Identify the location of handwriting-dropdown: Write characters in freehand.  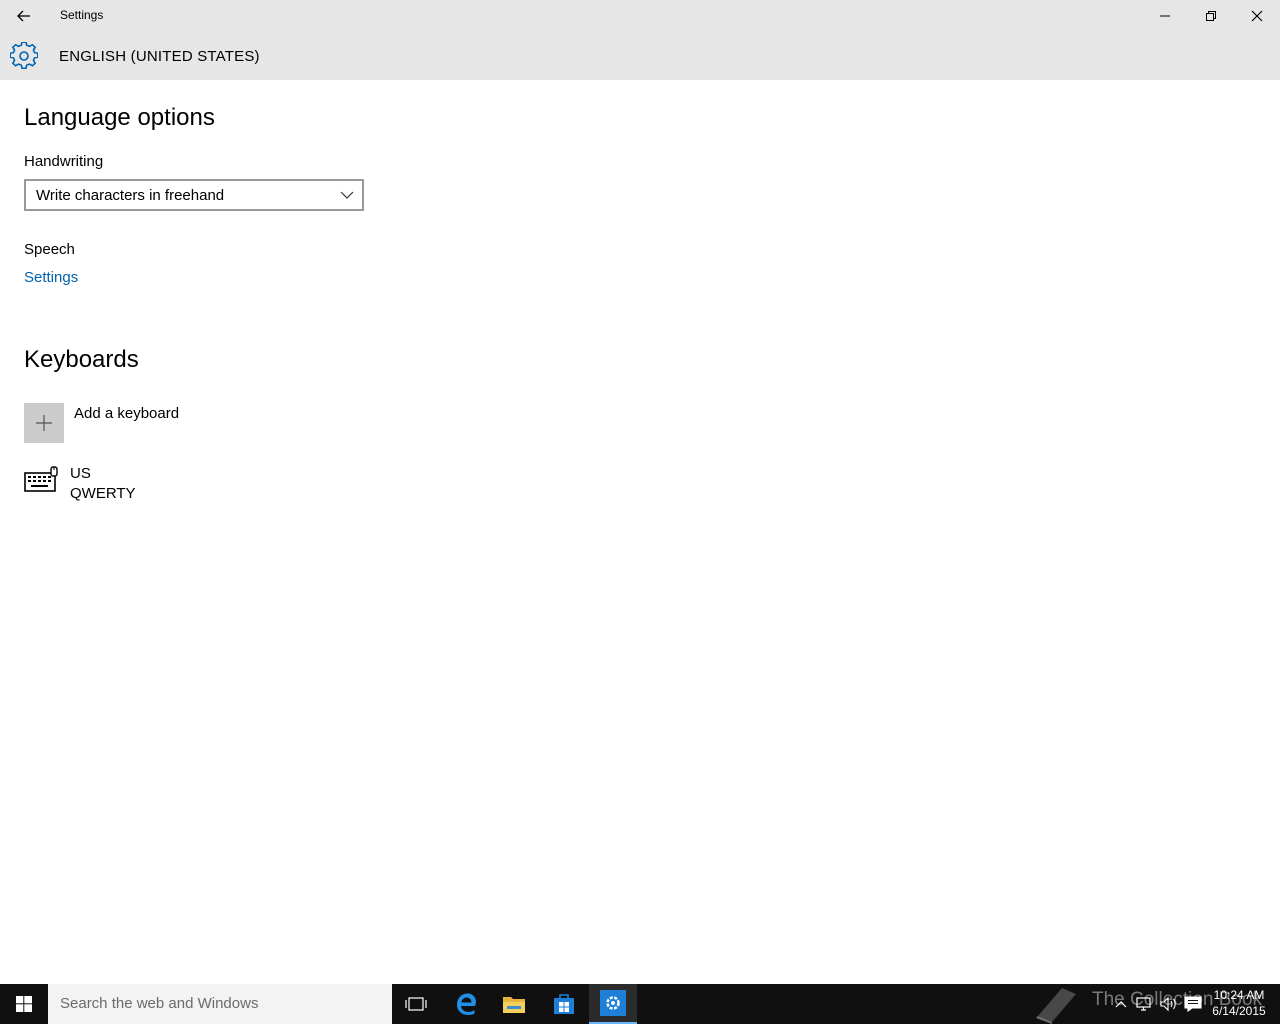
(194, 195).